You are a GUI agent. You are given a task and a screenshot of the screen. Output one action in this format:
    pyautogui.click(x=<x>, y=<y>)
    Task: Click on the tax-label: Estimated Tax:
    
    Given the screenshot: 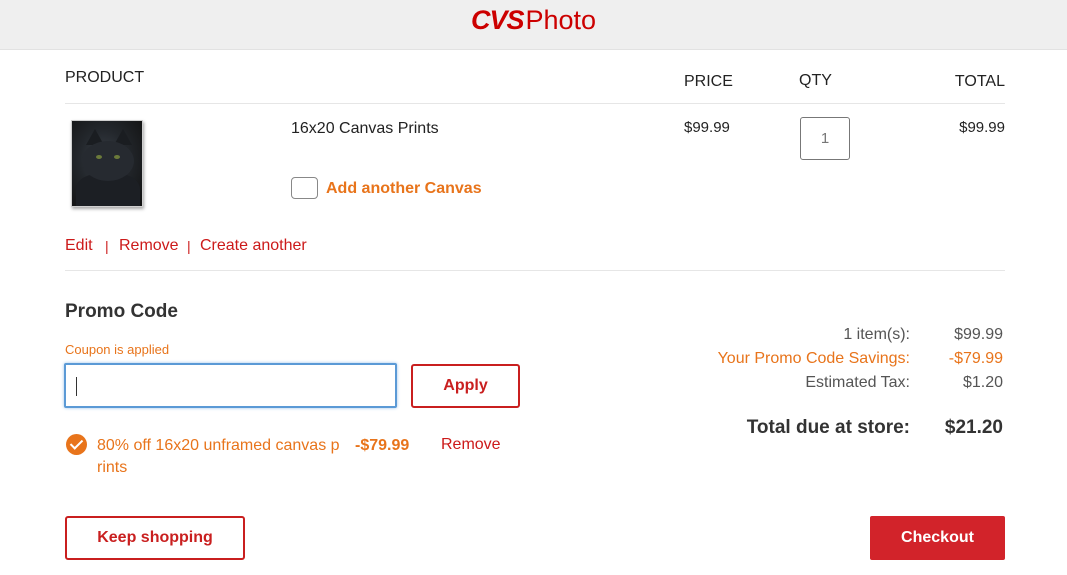 What is the action you would take?
    pyautogui.click(x=857, y=382)
    